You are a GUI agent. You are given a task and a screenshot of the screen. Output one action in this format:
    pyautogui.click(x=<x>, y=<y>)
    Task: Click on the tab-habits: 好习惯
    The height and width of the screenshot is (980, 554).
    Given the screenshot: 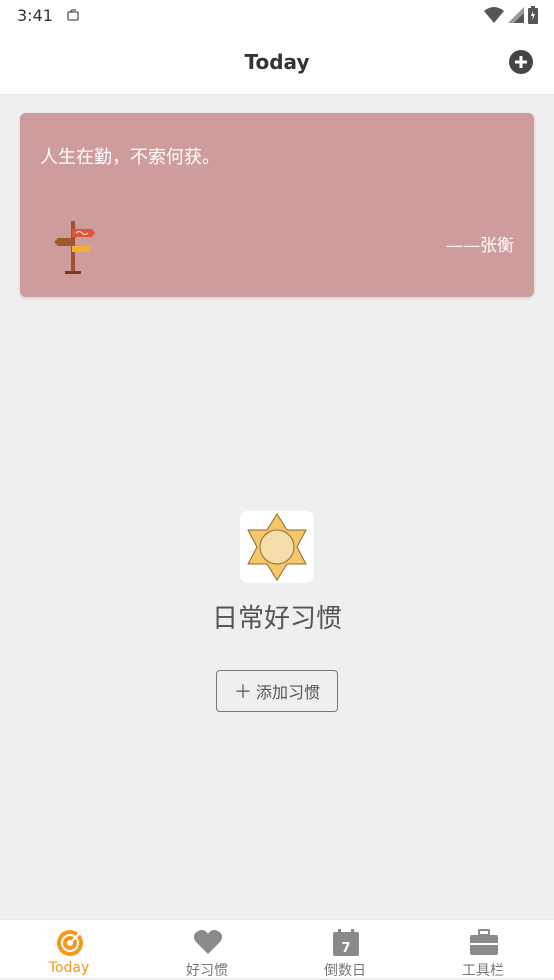 What is the action you would take?
    pyautogui.click(x=207, y=949)
    